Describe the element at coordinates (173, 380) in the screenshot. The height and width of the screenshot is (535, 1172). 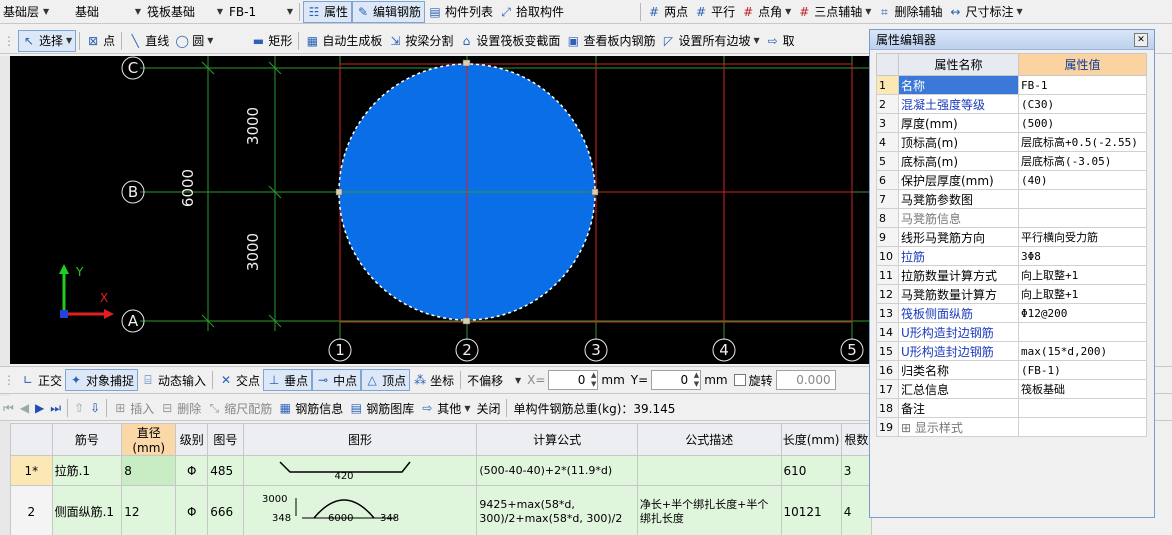
I see `dyn-input-button: ⌸ 动态输入` at that location.